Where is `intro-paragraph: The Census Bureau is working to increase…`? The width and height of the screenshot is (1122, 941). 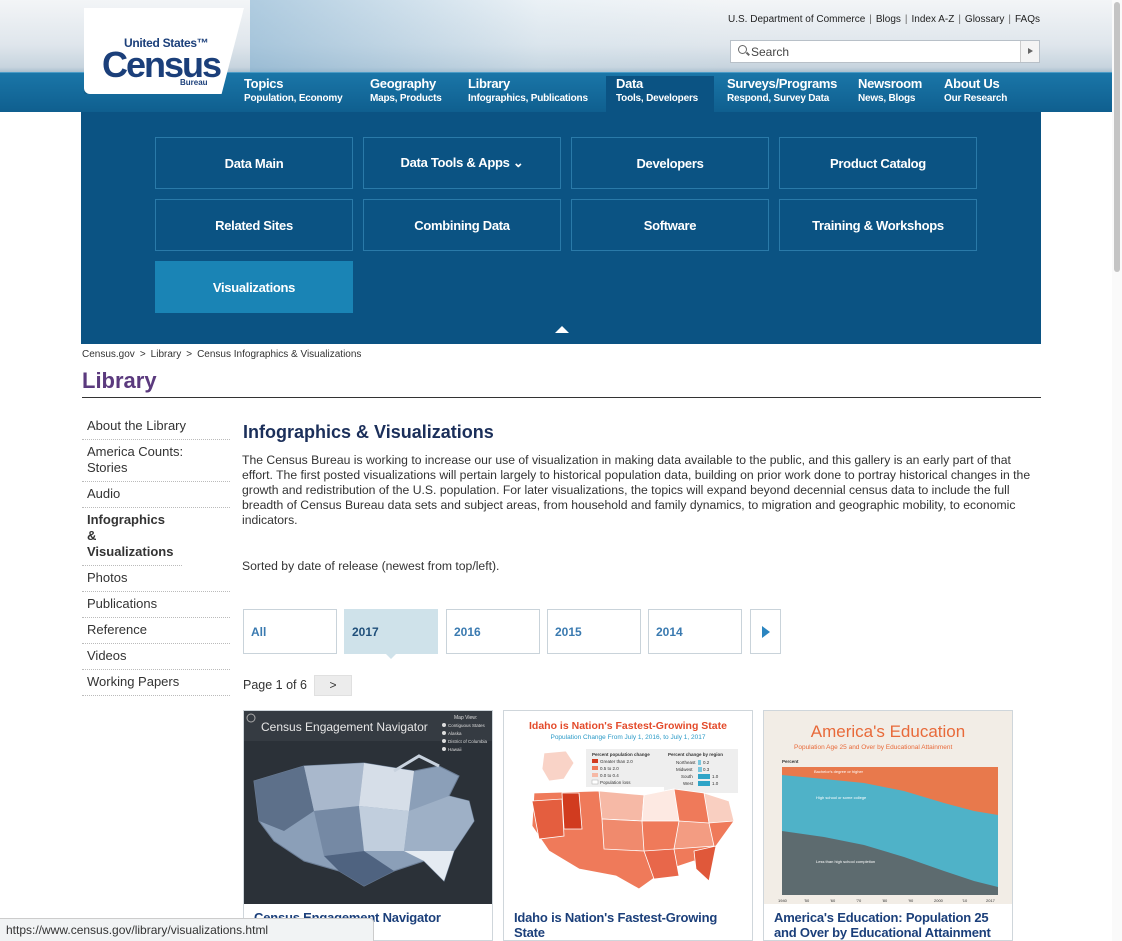
intro-paragraph: The Census Bureau is working to increase… is located at coordinates (636, 490).